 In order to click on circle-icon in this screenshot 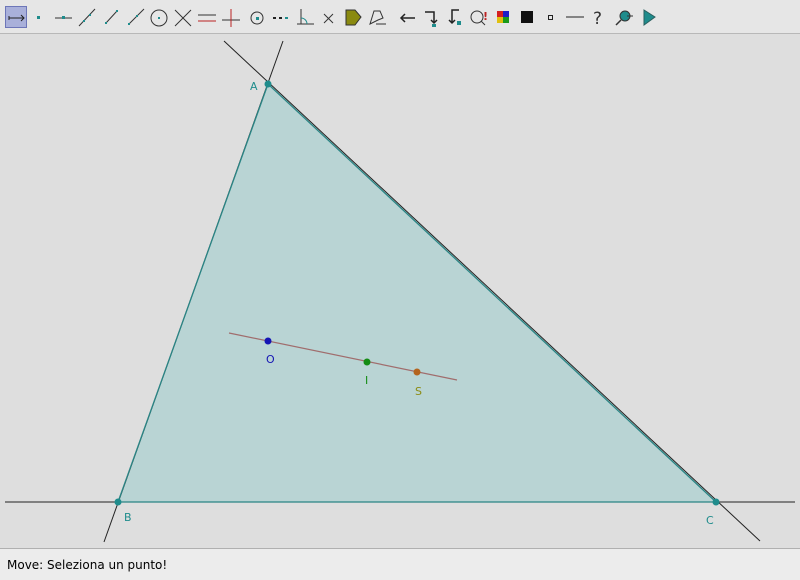, I will do `click(159, 18)`.